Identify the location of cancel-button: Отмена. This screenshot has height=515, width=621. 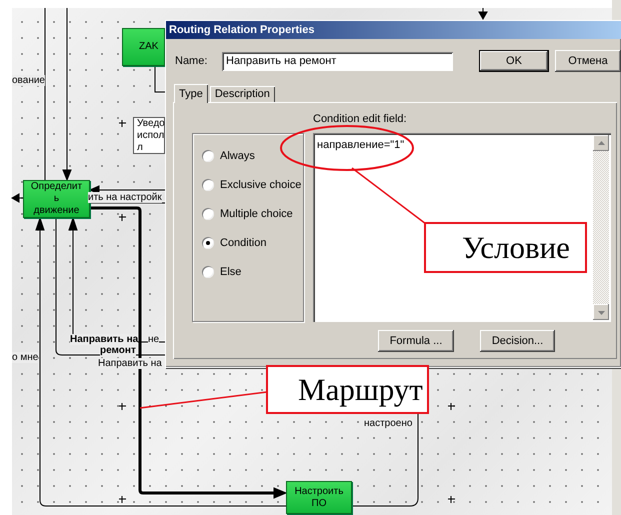
(588, 61).